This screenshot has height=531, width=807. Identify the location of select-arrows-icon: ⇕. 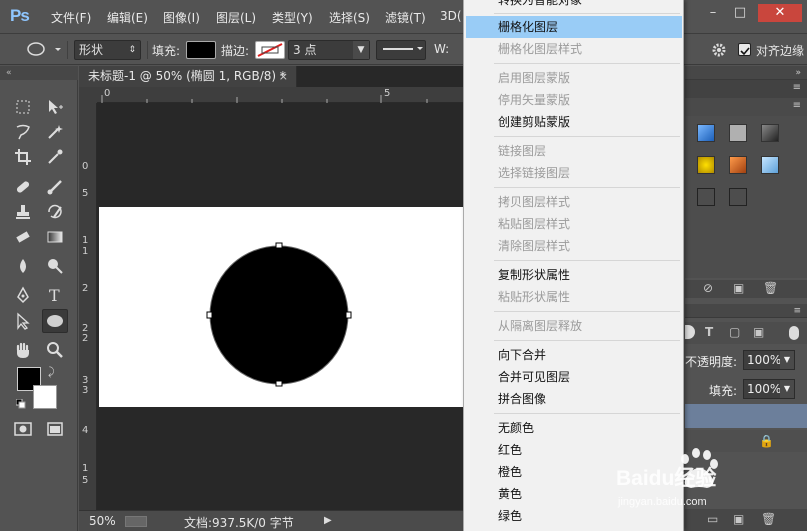
(132, 50).